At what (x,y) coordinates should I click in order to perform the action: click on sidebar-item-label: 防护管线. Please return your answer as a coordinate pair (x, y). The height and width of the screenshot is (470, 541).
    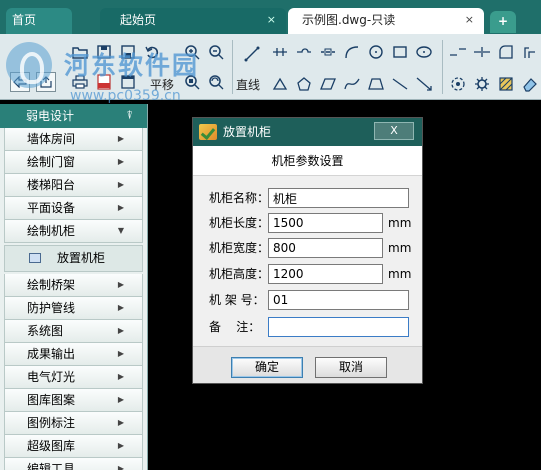
    Looking at the image, I should click on (51, 308).